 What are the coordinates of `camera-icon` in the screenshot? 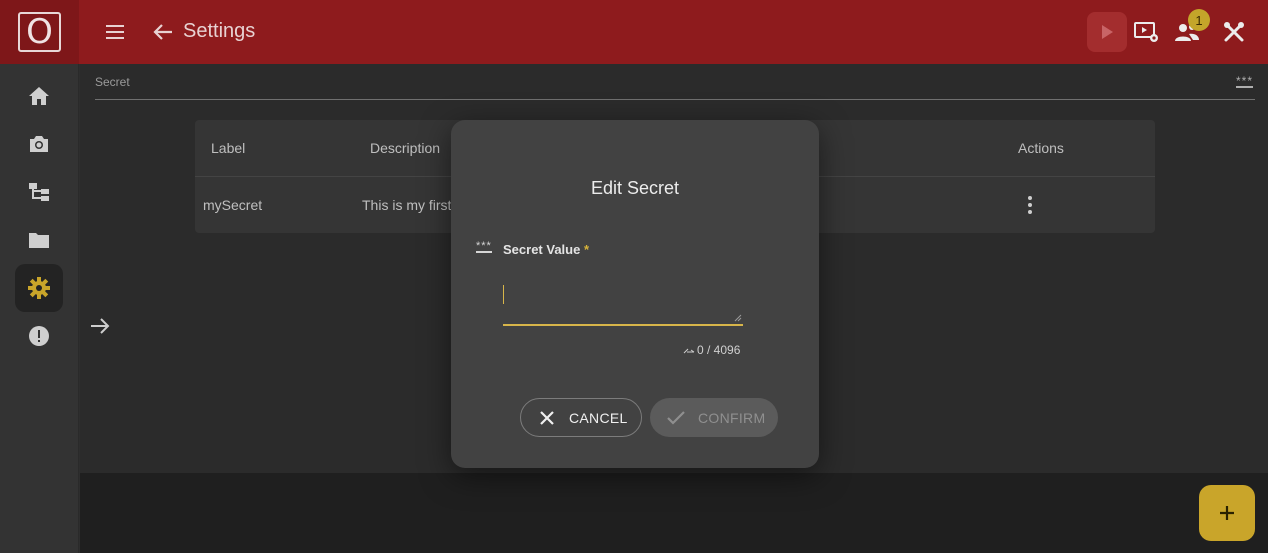 It's located at (39, 144).